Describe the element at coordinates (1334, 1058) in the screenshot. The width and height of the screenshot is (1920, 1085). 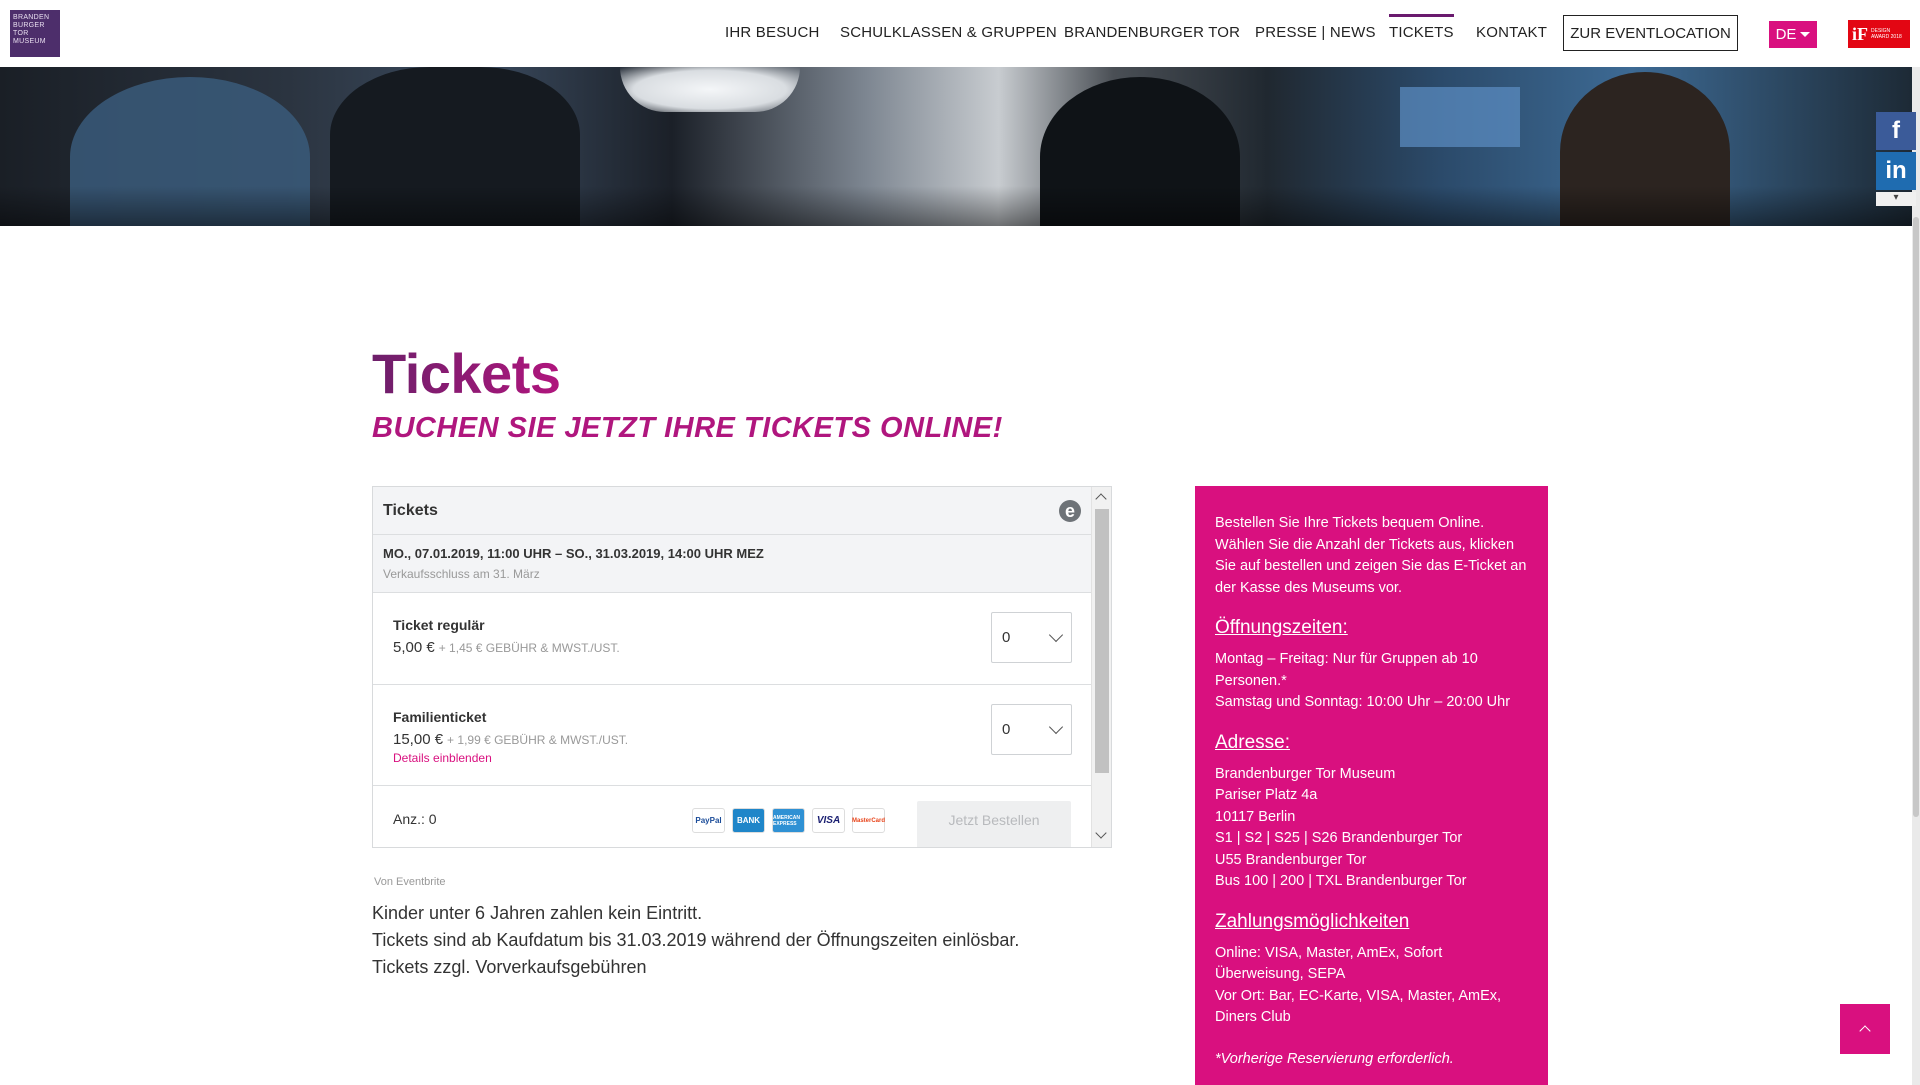
I see `reservation-footnote: *Vorherige Reservierung erforderlich.` at that location.